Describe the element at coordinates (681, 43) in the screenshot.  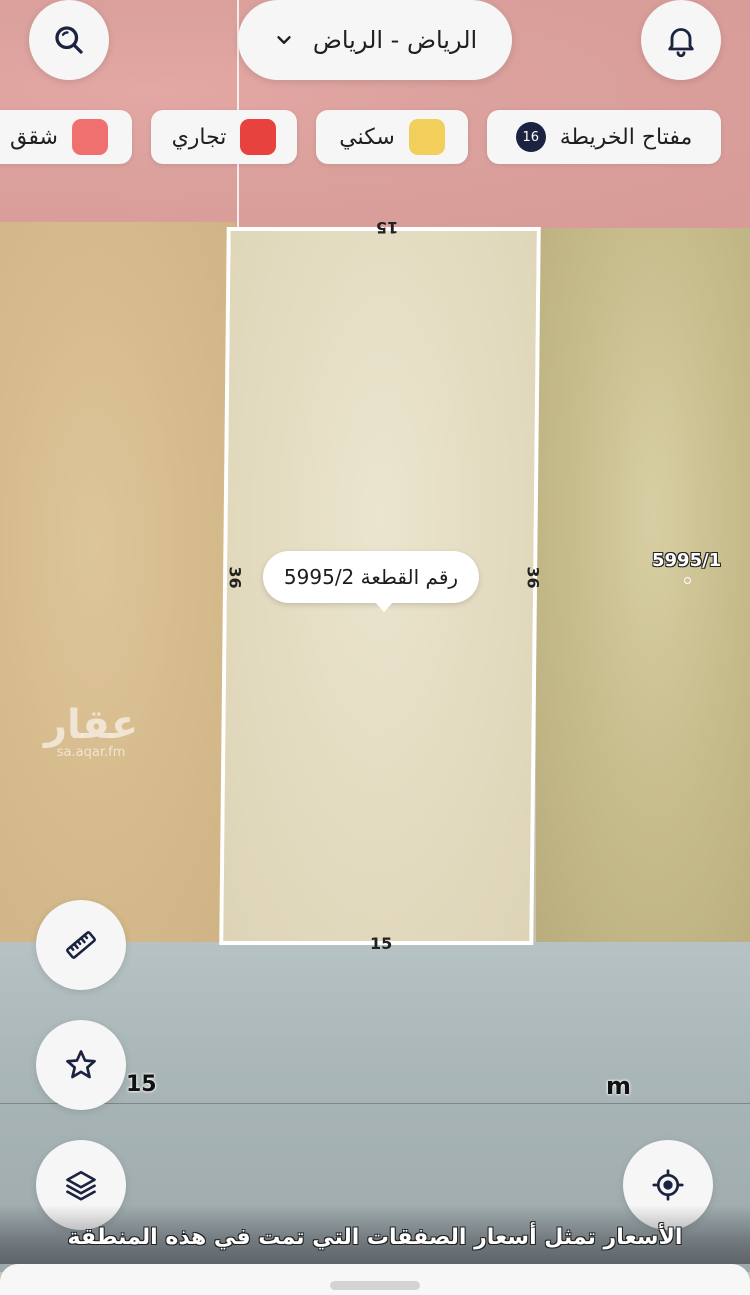
I see `bell-icon` at that location.